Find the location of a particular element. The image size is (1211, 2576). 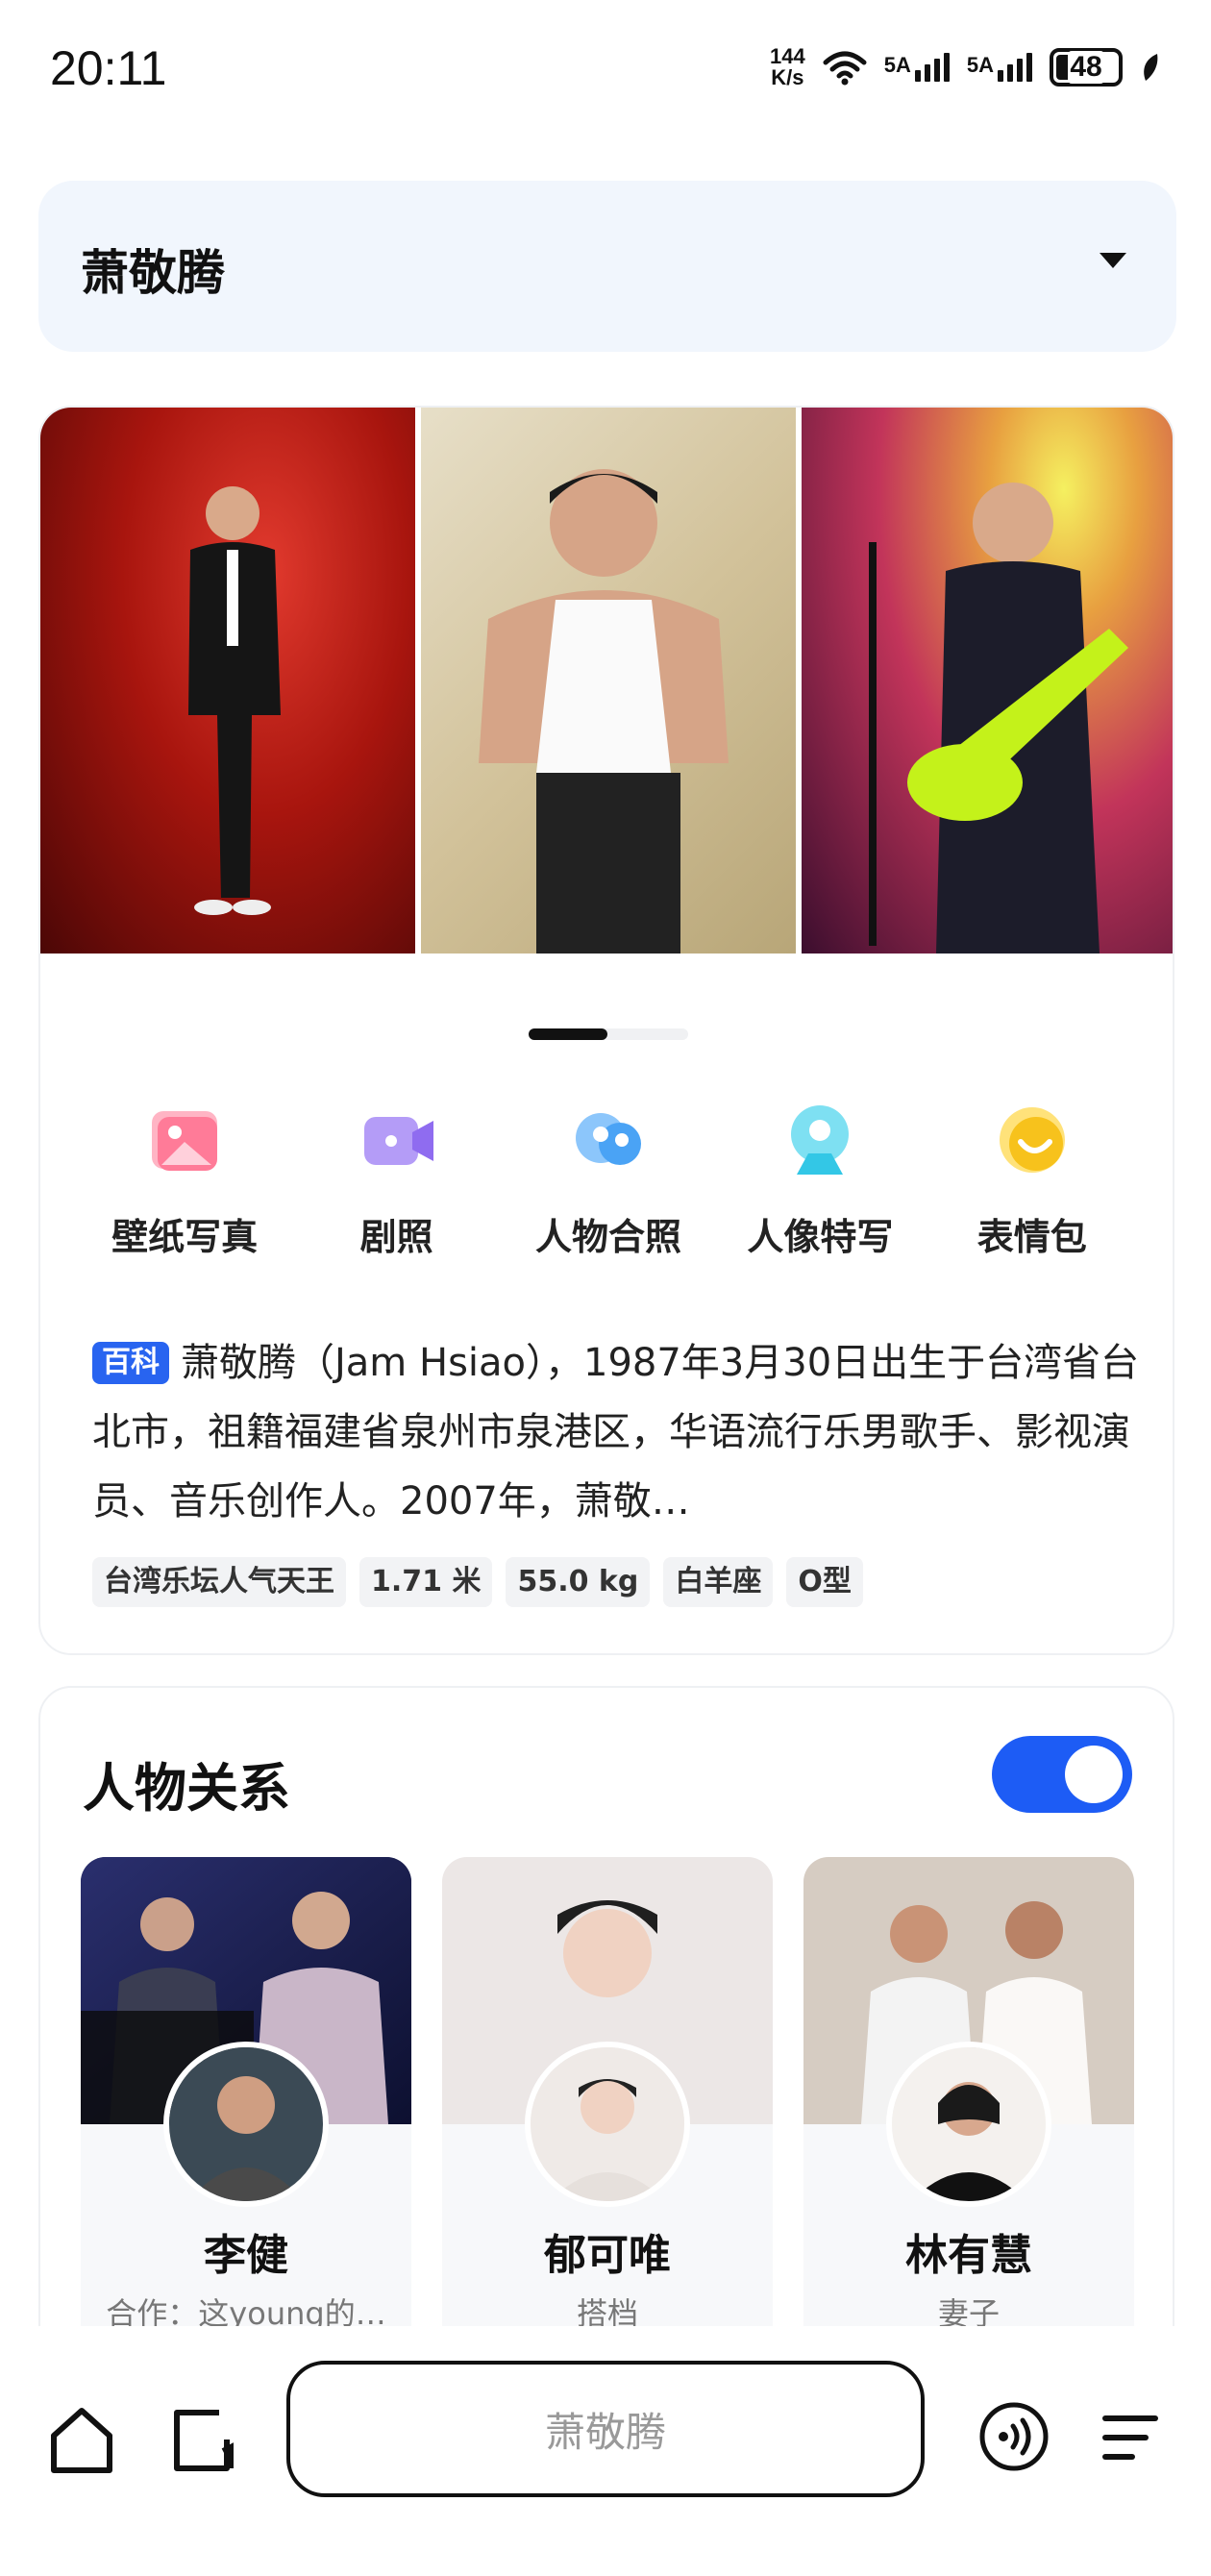

signal-1-label: 5A is located at coordinates (897, 65).